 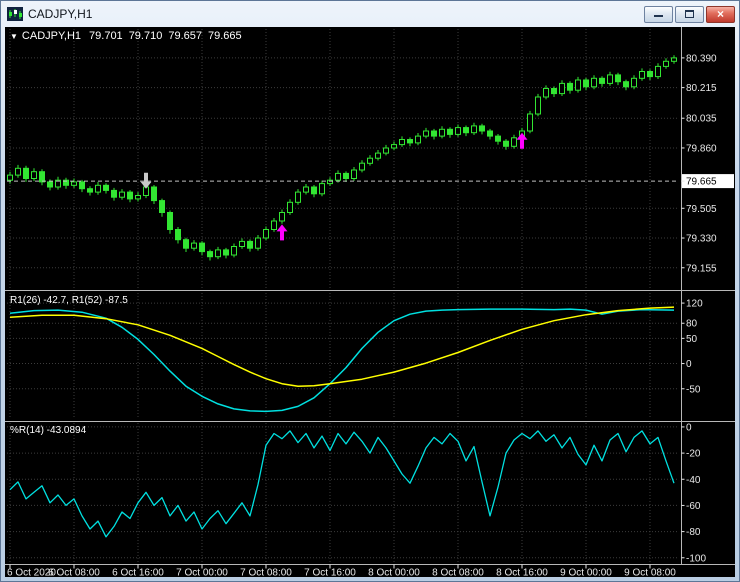 What do you see at coordinates (266, 573) in the screenshot?
I see `svg-text: 7 Oct 08:00` at bounding box center [266, 573].